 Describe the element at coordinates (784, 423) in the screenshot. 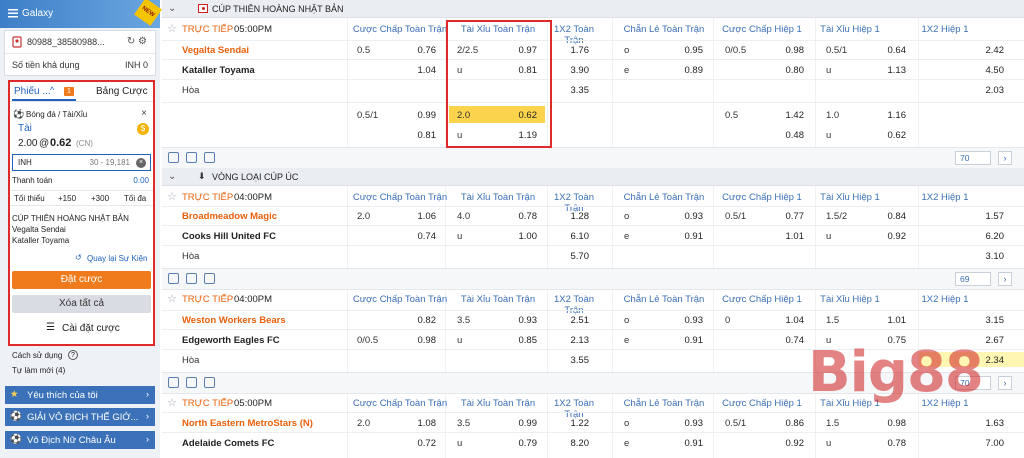

I see `odds-cell: 0.86` at that location.